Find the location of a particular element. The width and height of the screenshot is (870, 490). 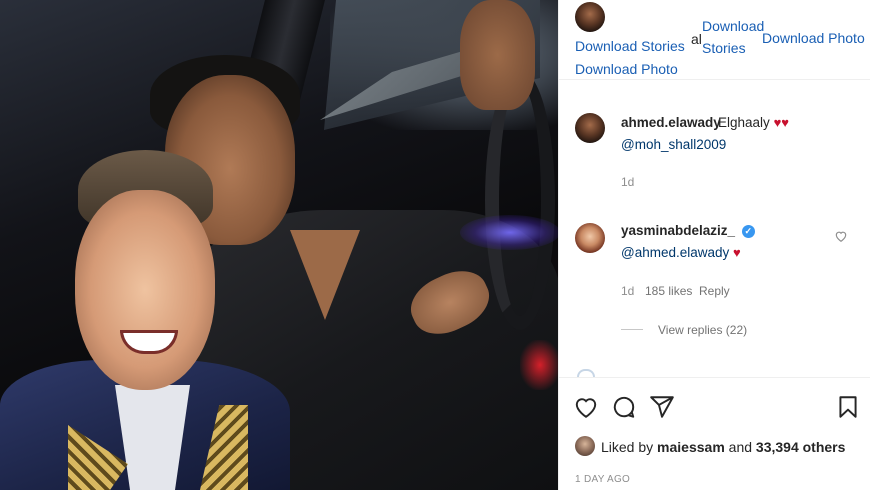

likes-and: and is located at coordinates (740, 447).